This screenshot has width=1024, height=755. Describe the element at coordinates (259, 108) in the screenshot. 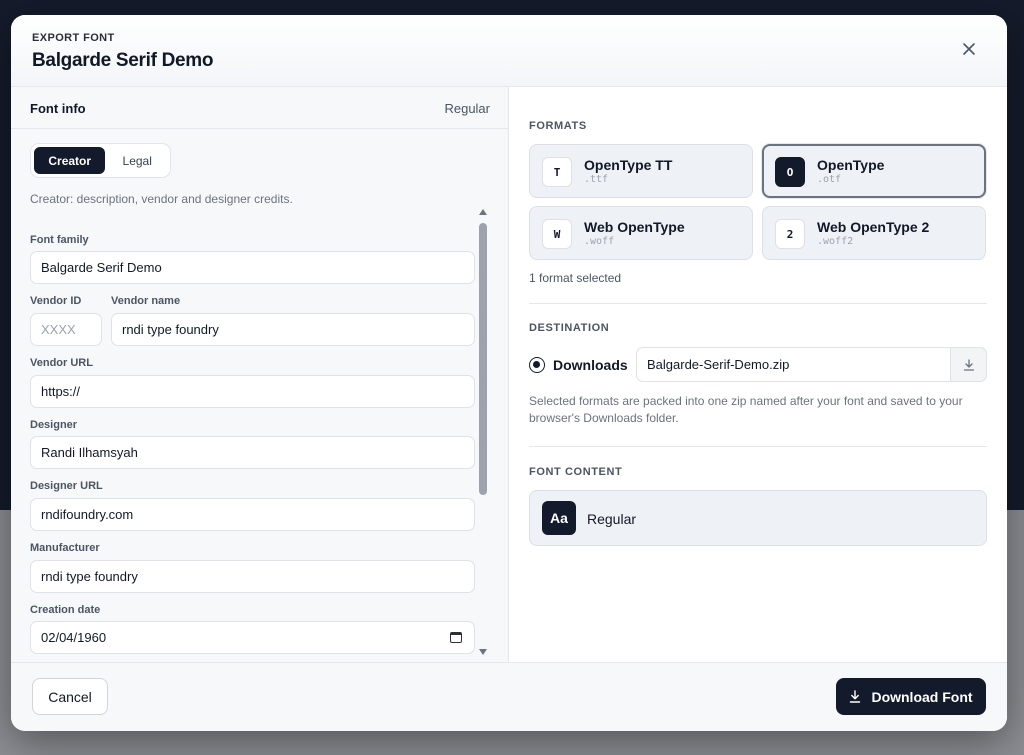

I see `font-info-header: Font info Regular` at that location.